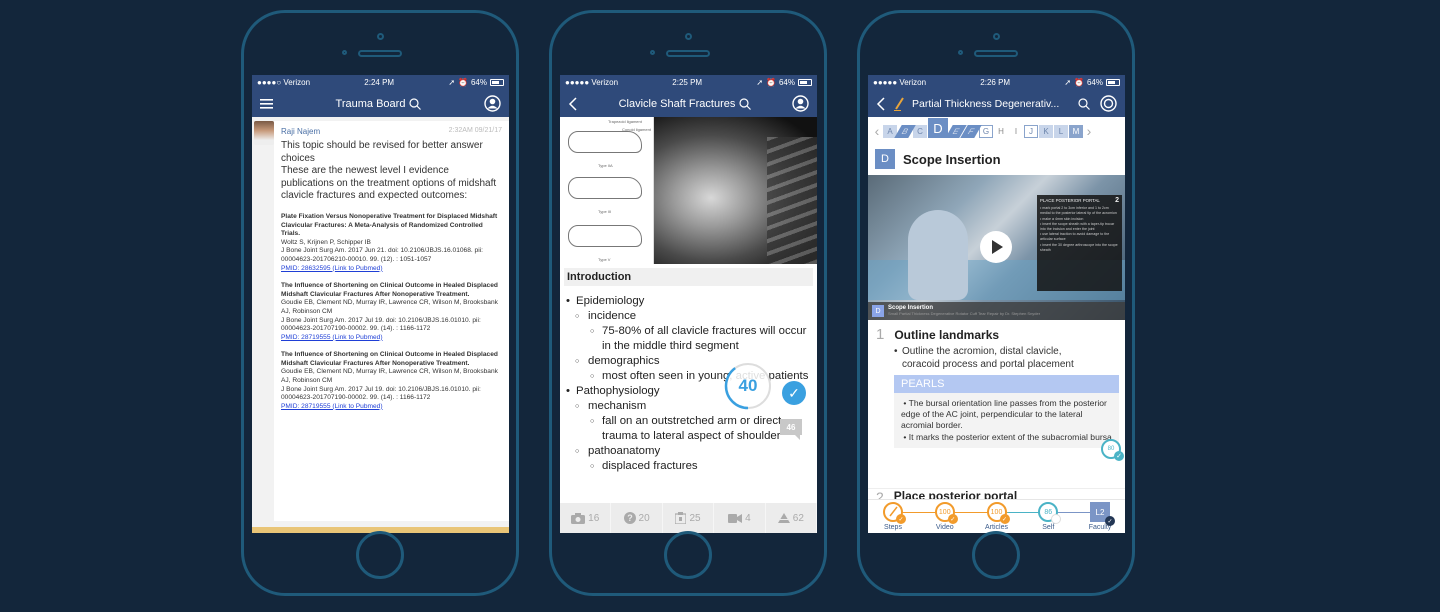  Describe the element at coordinates (997, 517) in the screenshot. I see `footer-articles: 100 ✓ Articles` at that location.